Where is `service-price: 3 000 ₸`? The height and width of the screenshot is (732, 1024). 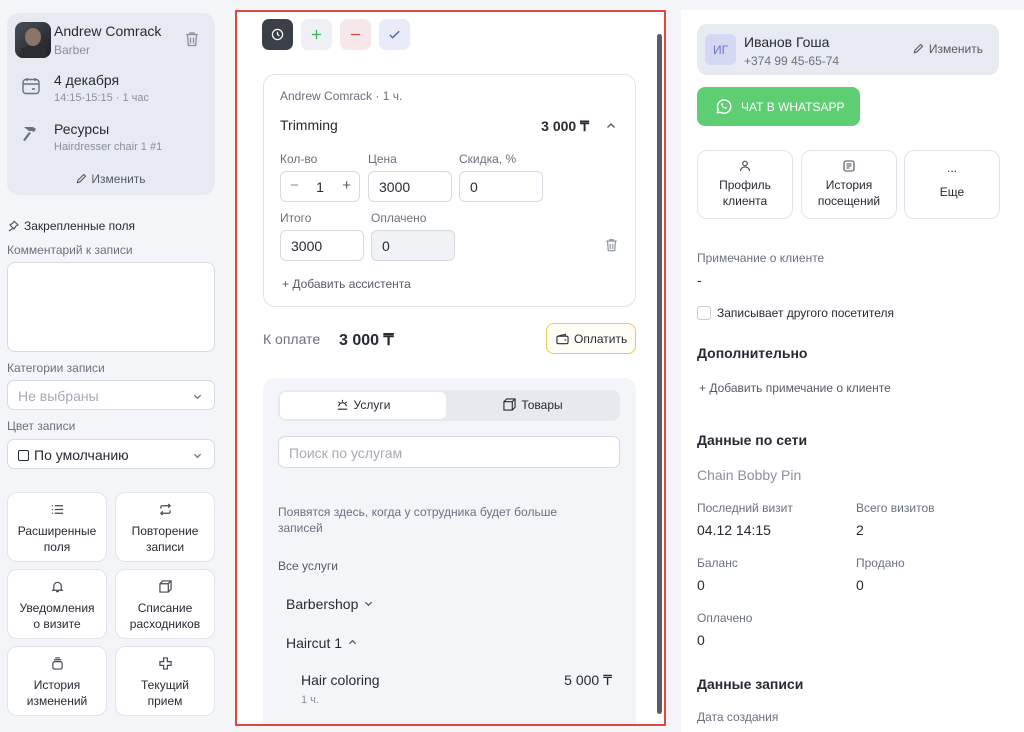 service-price: 3 000 ₸ is located at coordinates (565, 126).